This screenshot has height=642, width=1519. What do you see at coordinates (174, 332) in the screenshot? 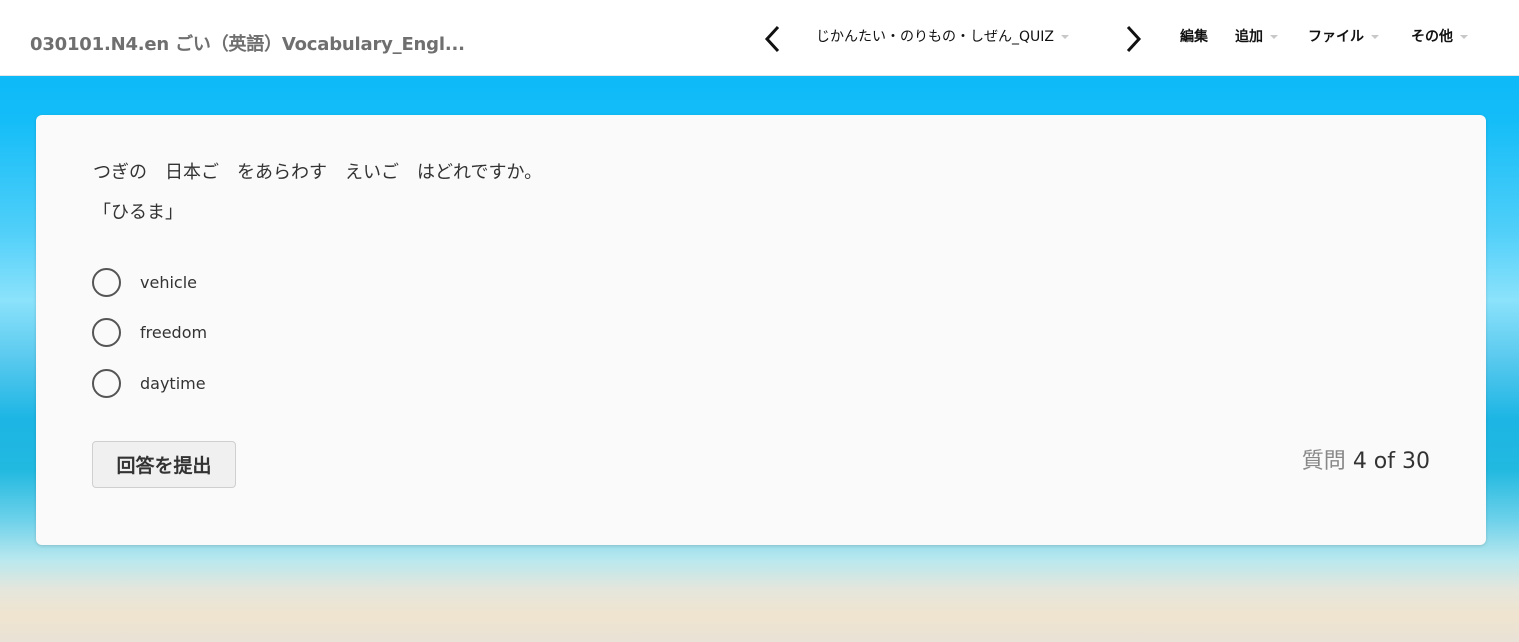
I see `choice-label: freedom` at bounding box center [174, 332].